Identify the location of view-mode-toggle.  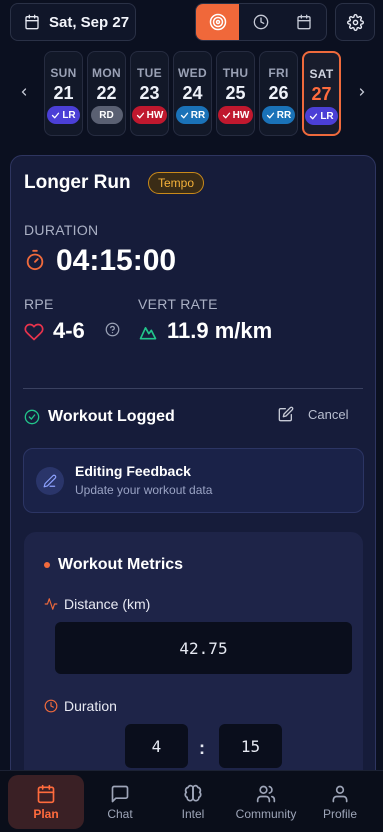
(261, 22).